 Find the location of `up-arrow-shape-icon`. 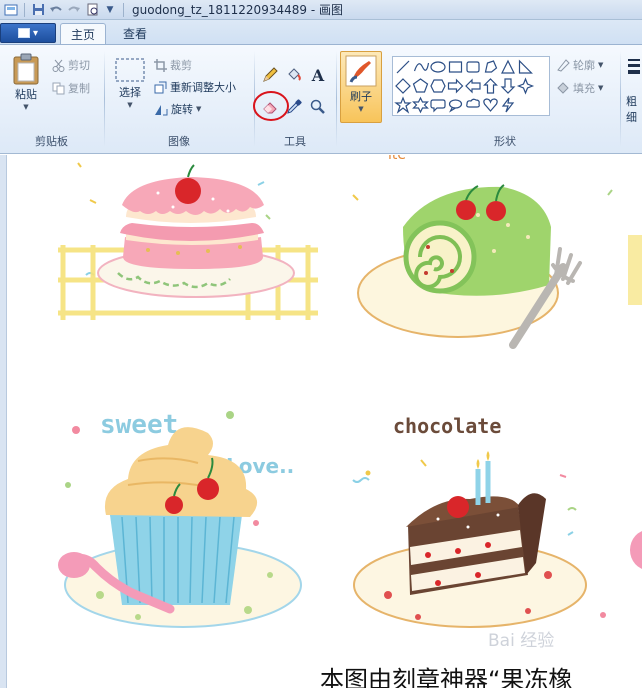

up-arrow-shape-icon is located at coordinates (490, 86).